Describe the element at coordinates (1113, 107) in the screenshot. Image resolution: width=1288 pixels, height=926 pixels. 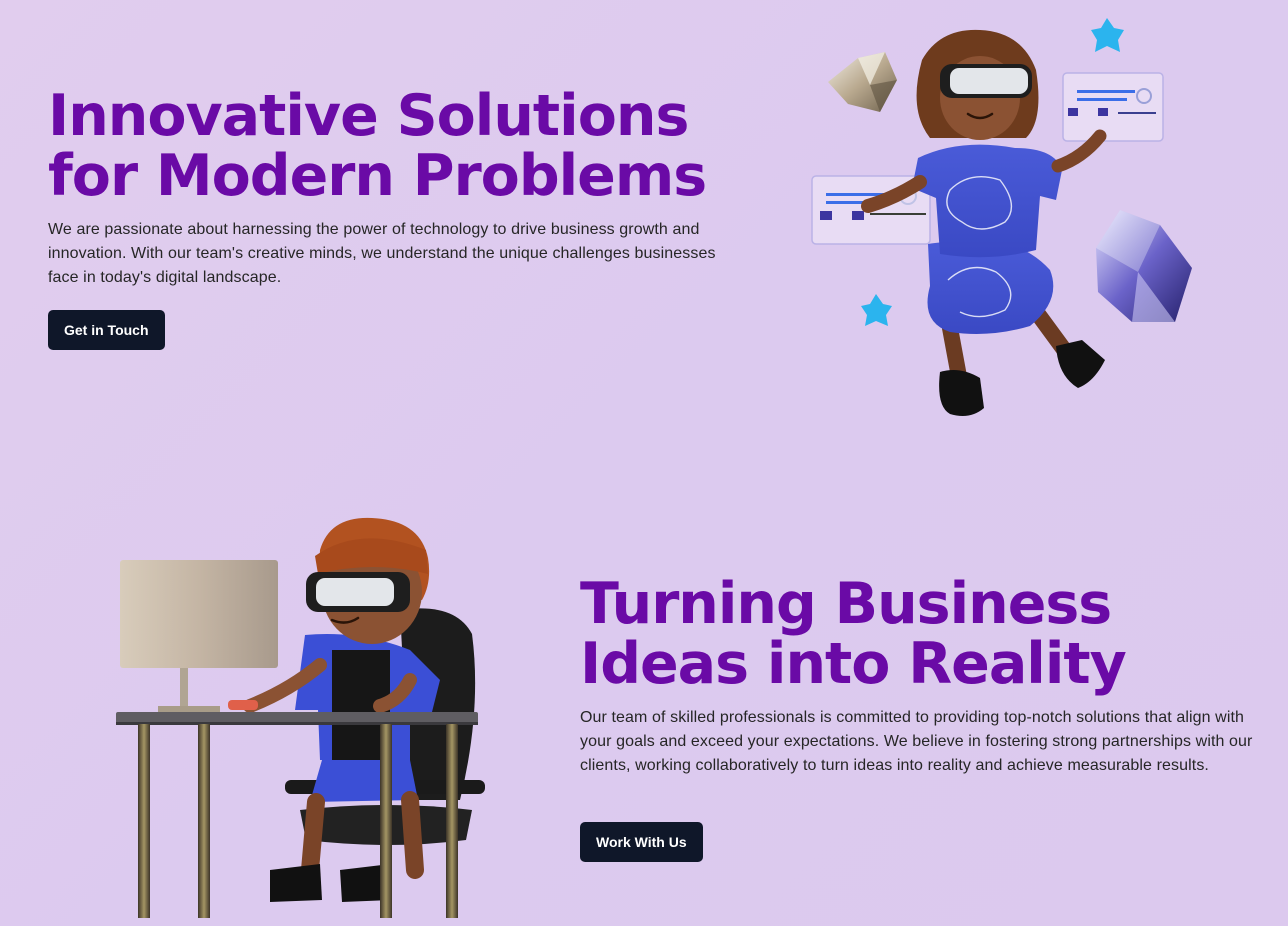
I see `hologram-panel-right` at that location.